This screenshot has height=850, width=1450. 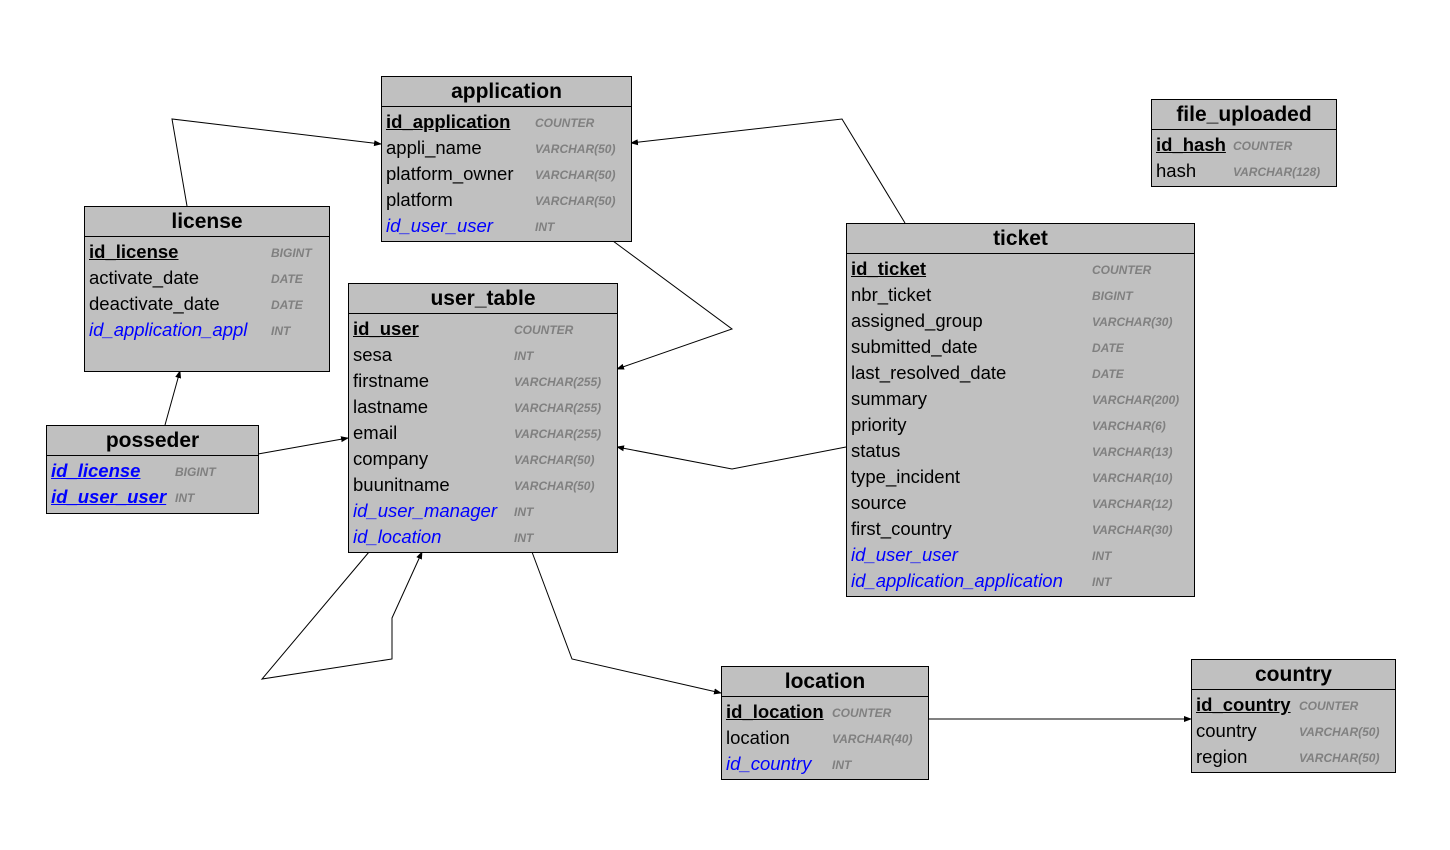 I want to click on field-name: lastname, so click(x=391, y=406).